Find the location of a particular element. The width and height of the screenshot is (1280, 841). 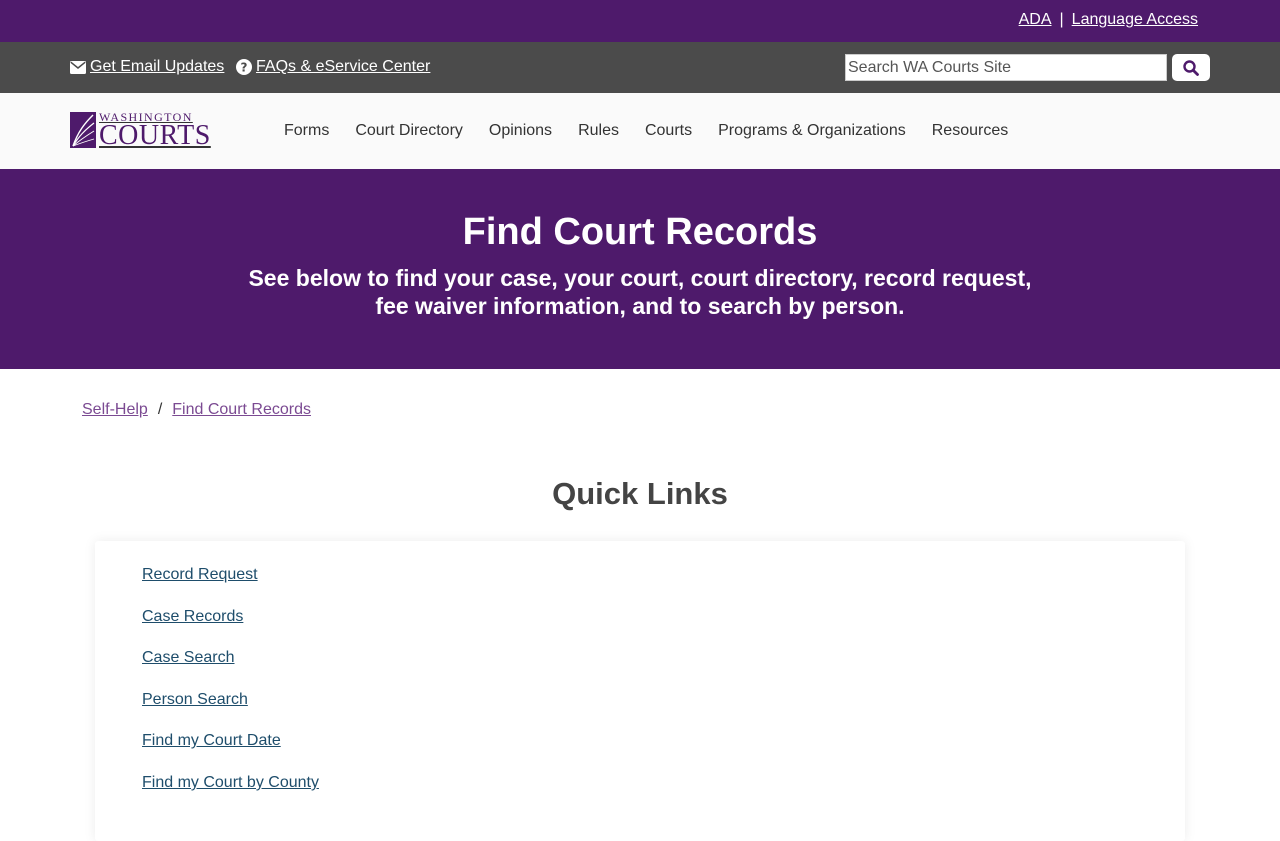

list-item: Find my Court Date is located at coordinates (230, 753).